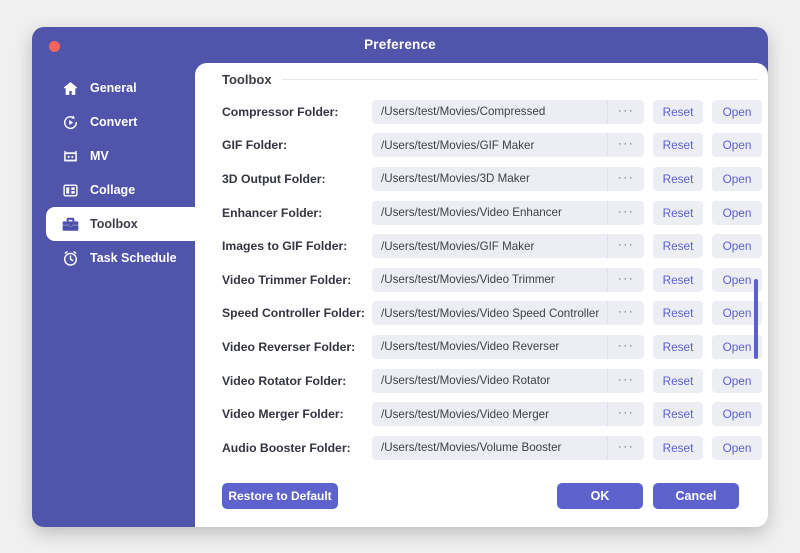  I want to click on folder-path-value: /Users/test/Movies/Video Merger, so click(489, 414).